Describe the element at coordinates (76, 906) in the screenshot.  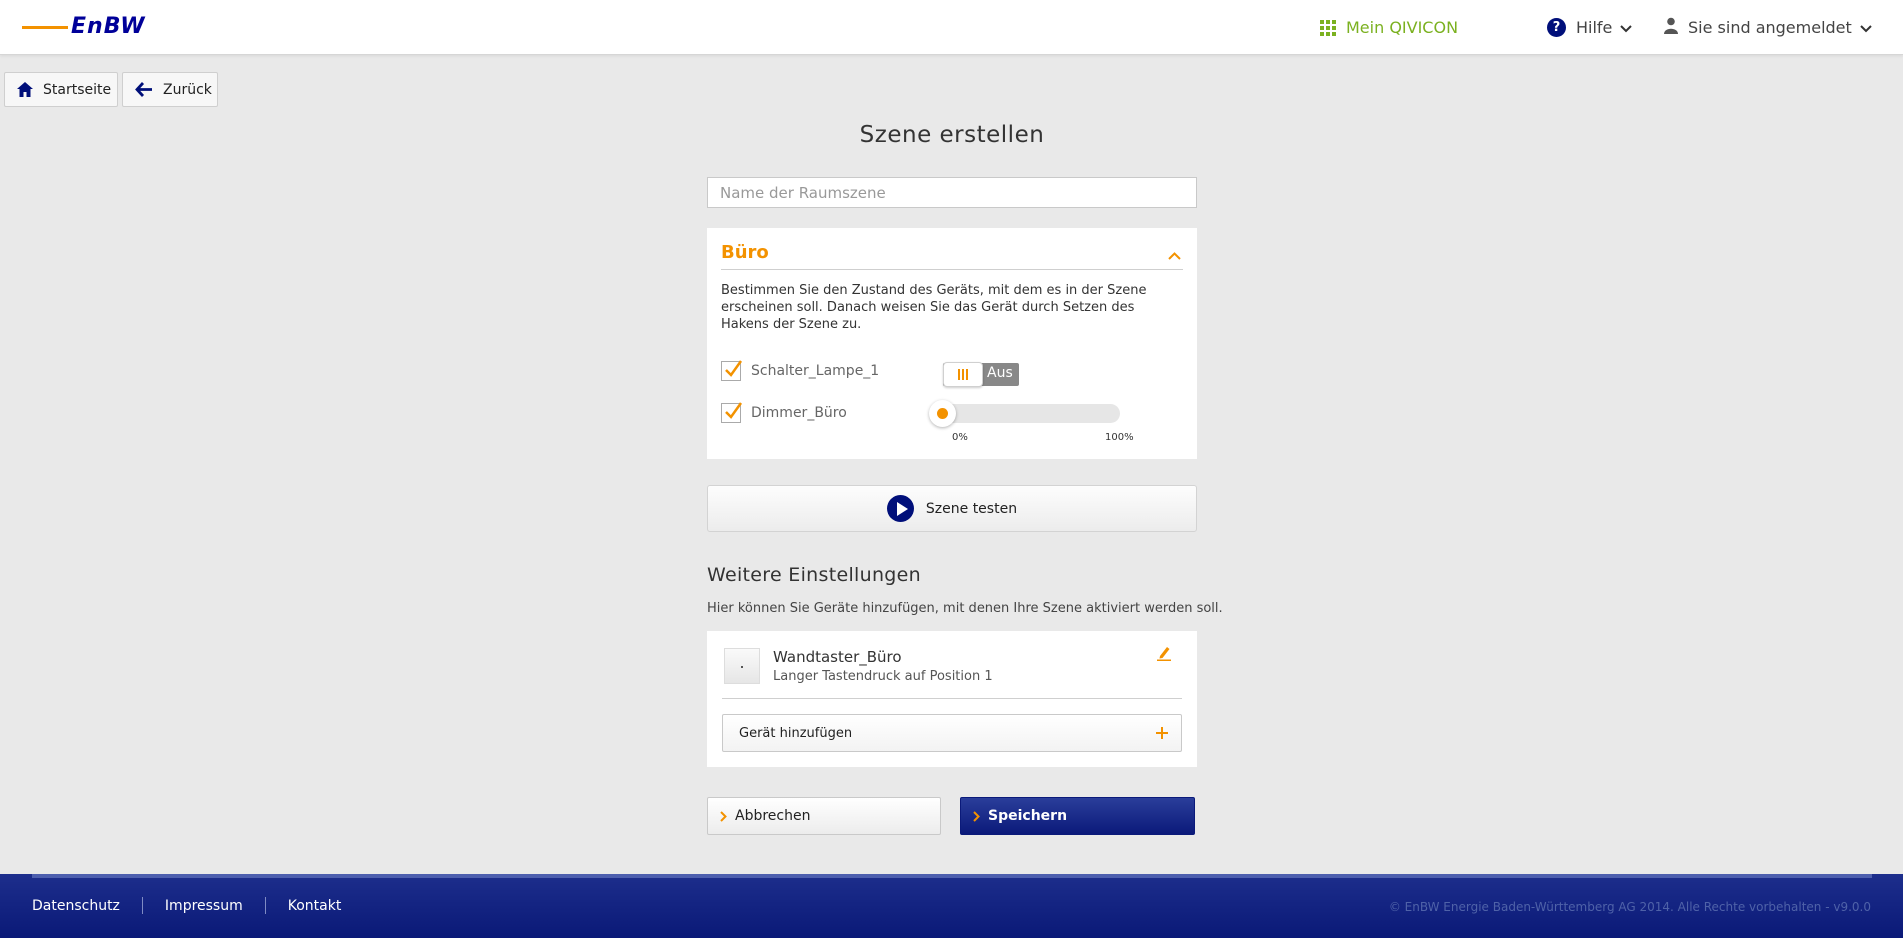
I see `footer-link-datenschutz: Datenschutz` at that location.